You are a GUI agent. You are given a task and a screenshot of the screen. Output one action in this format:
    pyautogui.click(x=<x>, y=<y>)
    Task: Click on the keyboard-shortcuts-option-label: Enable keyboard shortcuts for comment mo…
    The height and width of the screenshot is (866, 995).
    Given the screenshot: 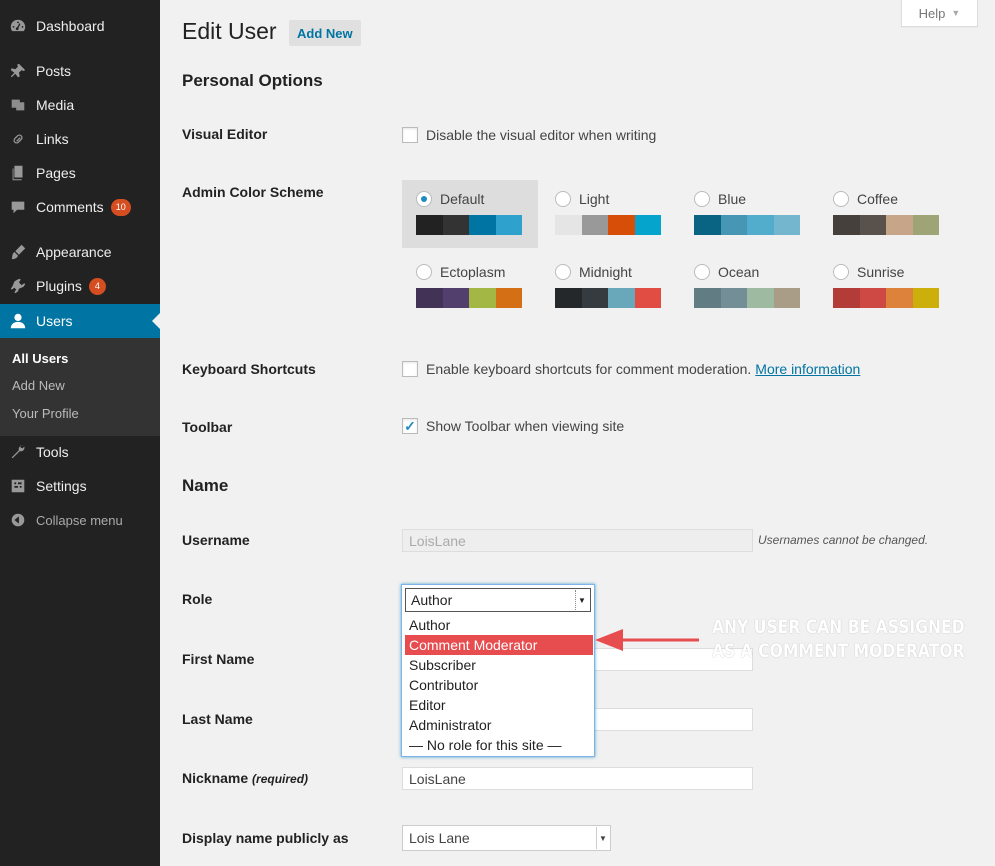 What is the action you would take?
    pyautogui.click(x=589, y=369)
    